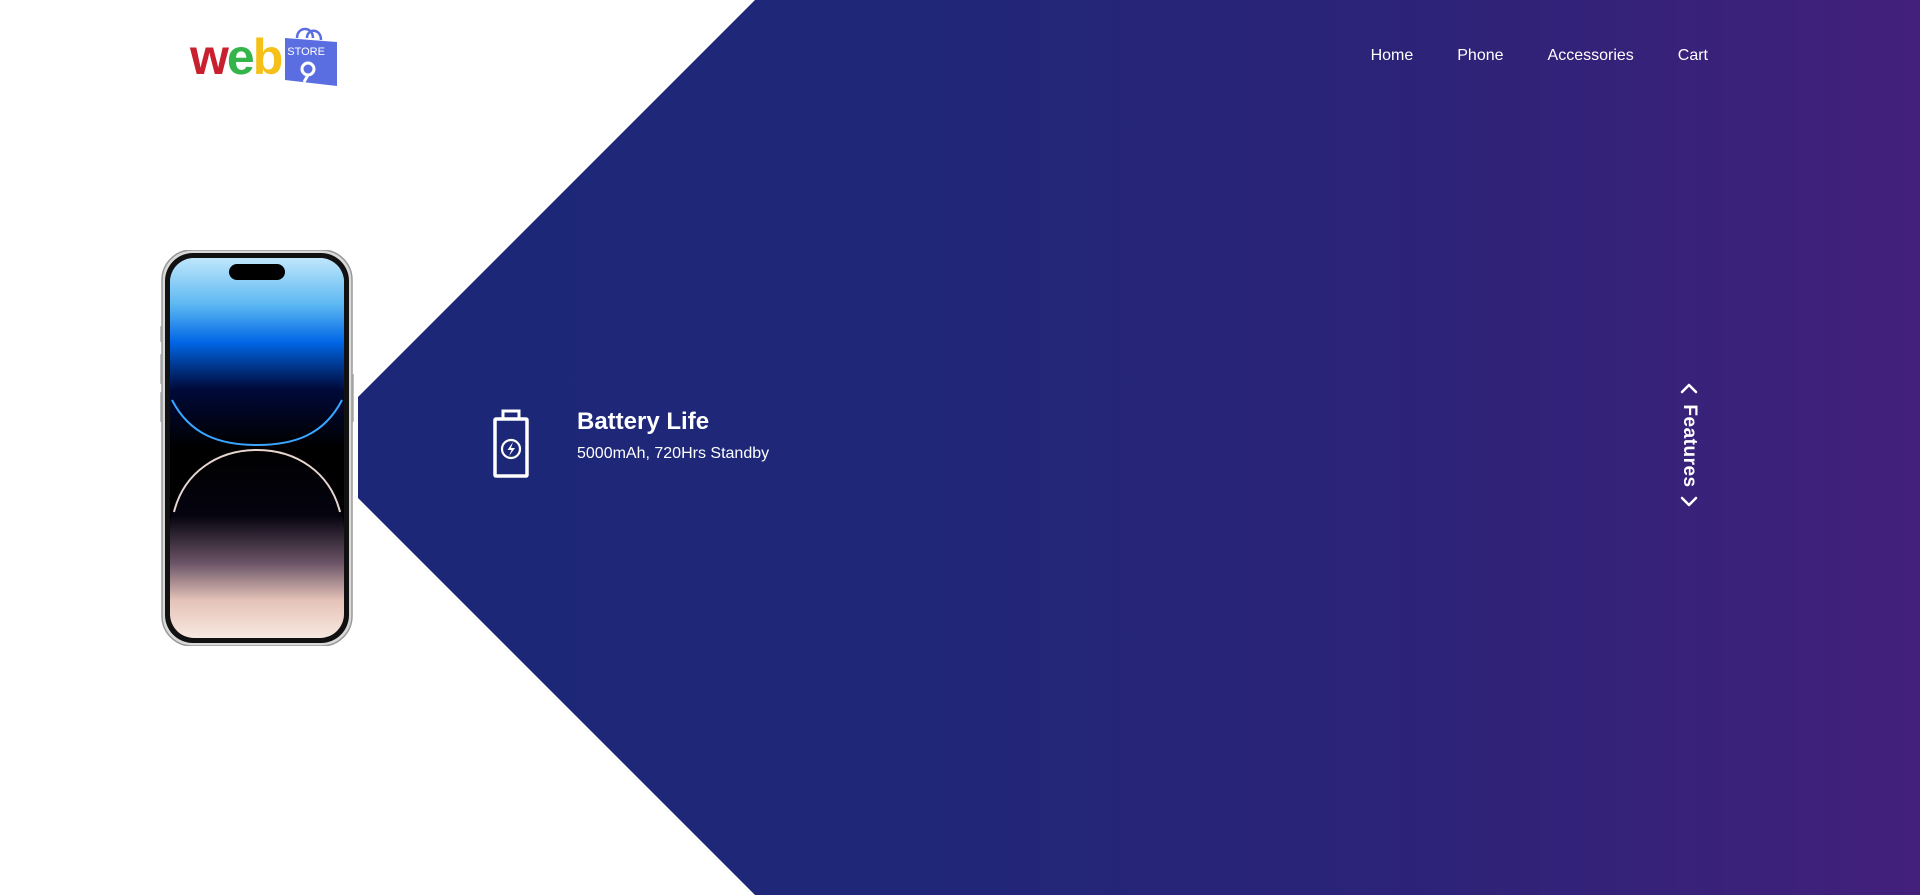  I want to click on nav-cart-link: Cart, so click(1693, 56).